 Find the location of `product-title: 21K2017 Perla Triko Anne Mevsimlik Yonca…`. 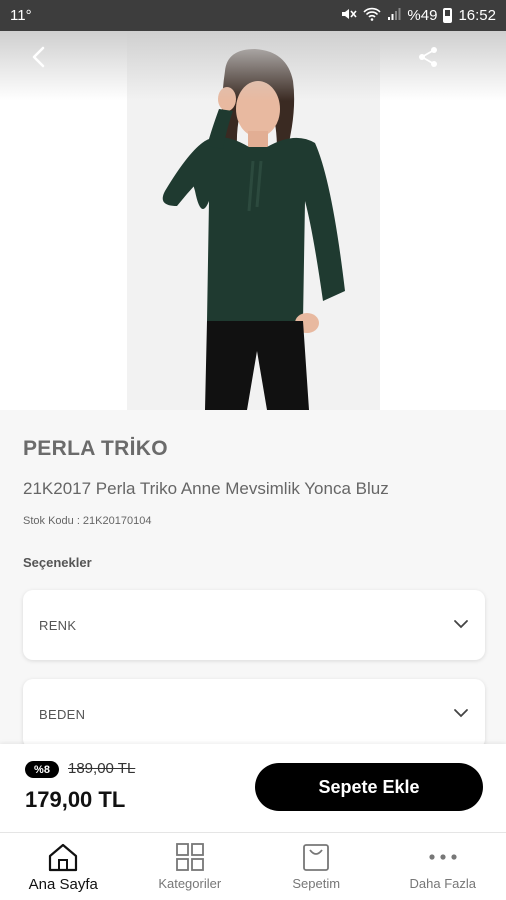

product-title: 21K2017 Perla Triko Anne Mevsimlik Yonca… is located at coordinates (206, 488).